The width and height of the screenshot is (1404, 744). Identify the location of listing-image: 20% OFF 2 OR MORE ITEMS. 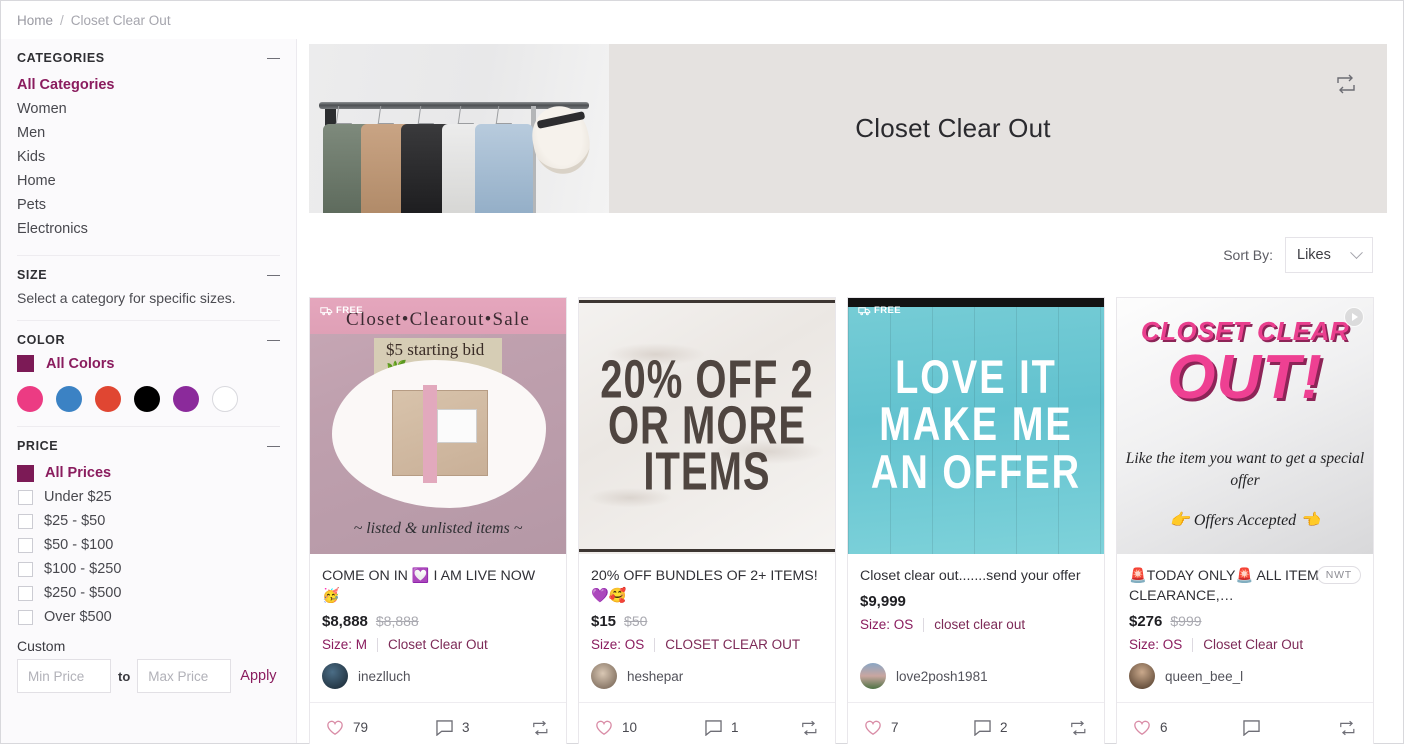
(707, 426).